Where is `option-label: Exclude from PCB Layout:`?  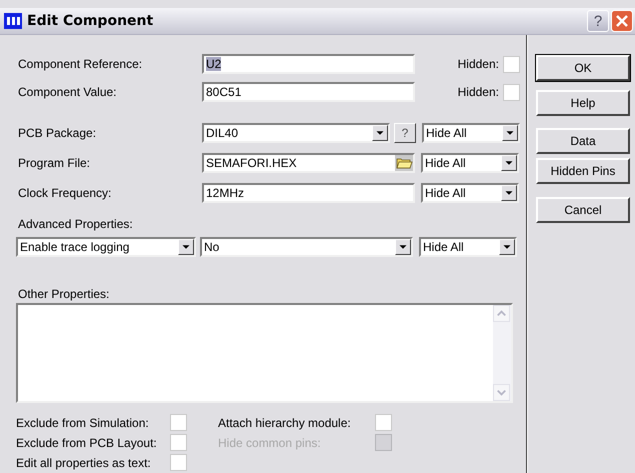
option-label: Exclude from PCB Layout: is located at coordinates (87, 443).